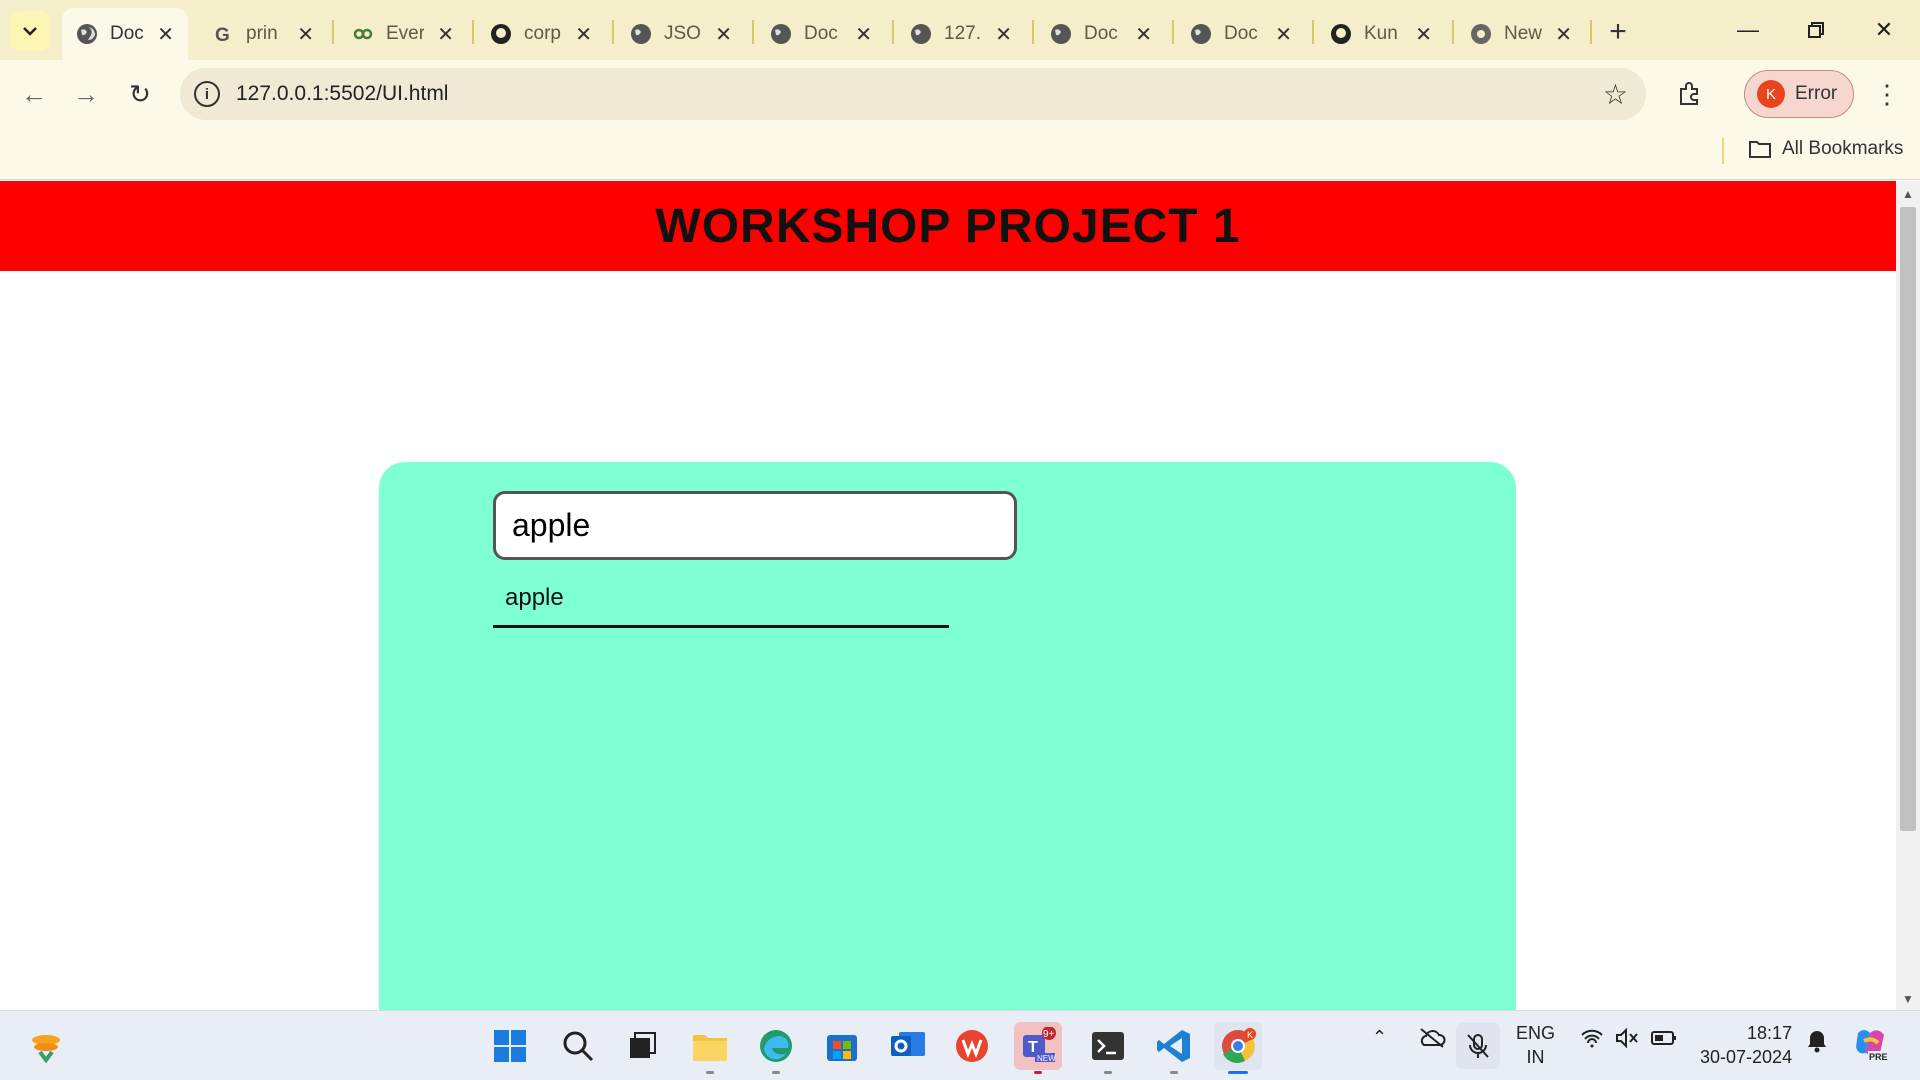  I want to click on tab-search-button, so click(30, 31).